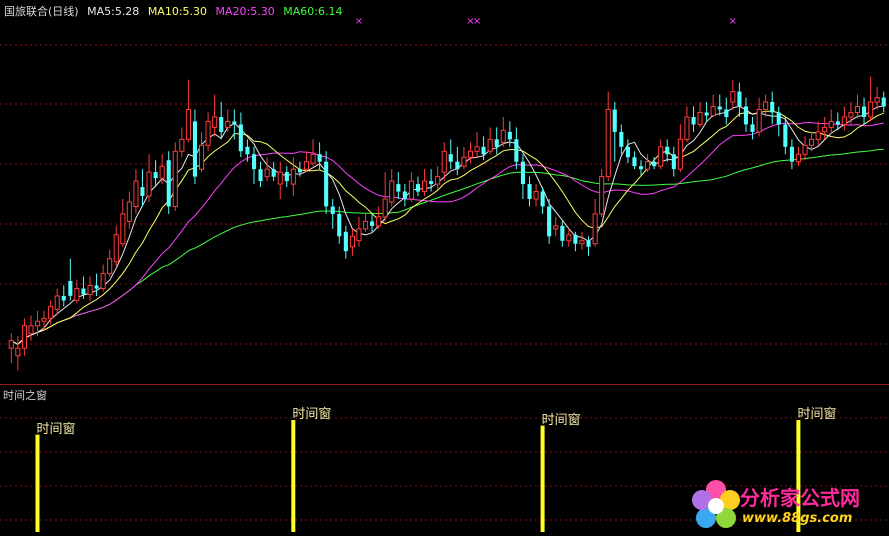 This screenshot has width=889, height=536. Describe the element at coordinates (800, 498) in the screenshot. I see `watermark-title: 分析家公式网` at that location.